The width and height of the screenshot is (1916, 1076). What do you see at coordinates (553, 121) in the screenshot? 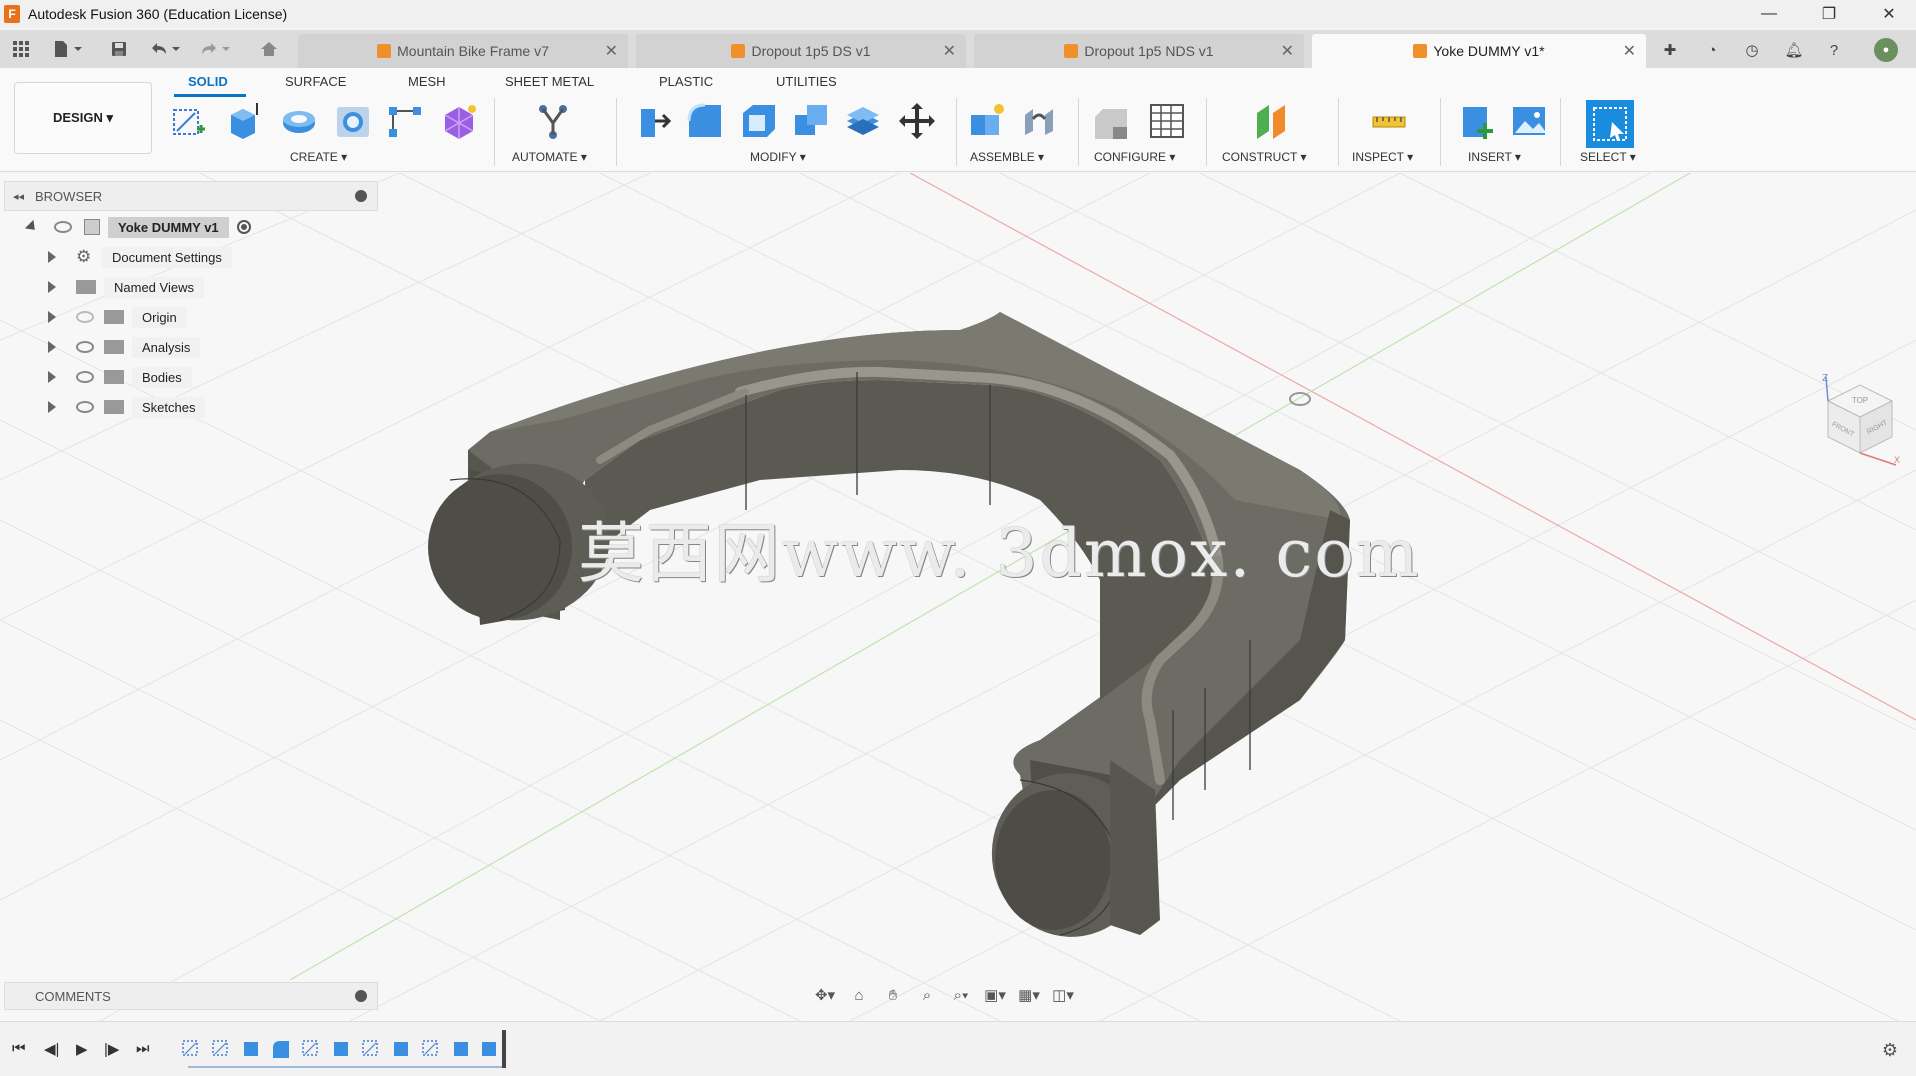
I see `automate-icon` at bounding box center [553, 121].